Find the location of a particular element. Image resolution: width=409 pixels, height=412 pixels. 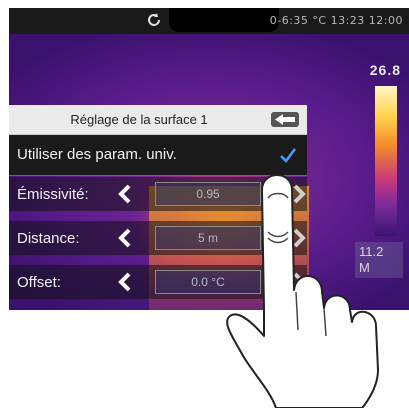

param-label: Distance: is located at coordinates (48, 238).